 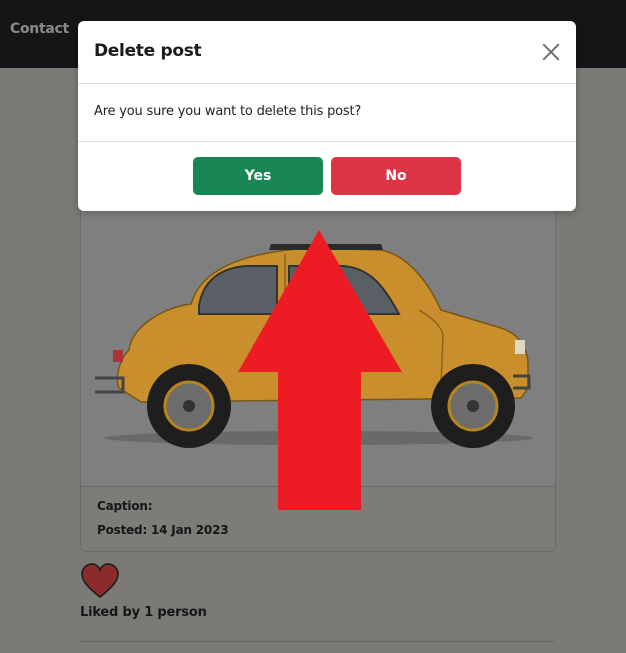 I want to click on close-icon, so click(x=551, y=52).